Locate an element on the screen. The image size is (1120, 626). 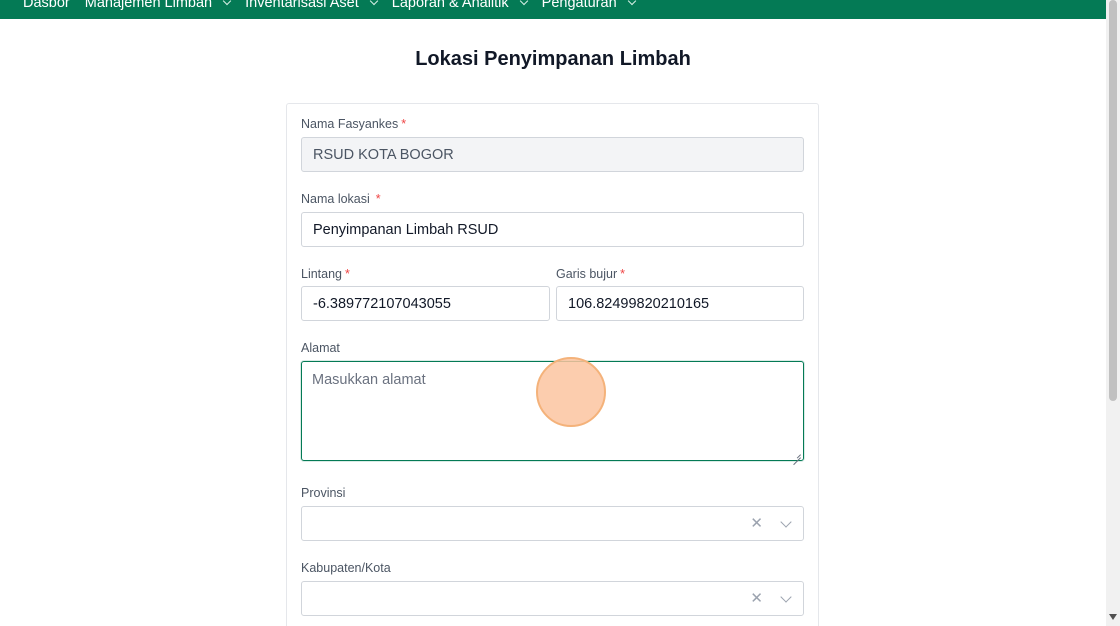
city-label: Kabupaten/Kota is located at coordinates (346, 568).